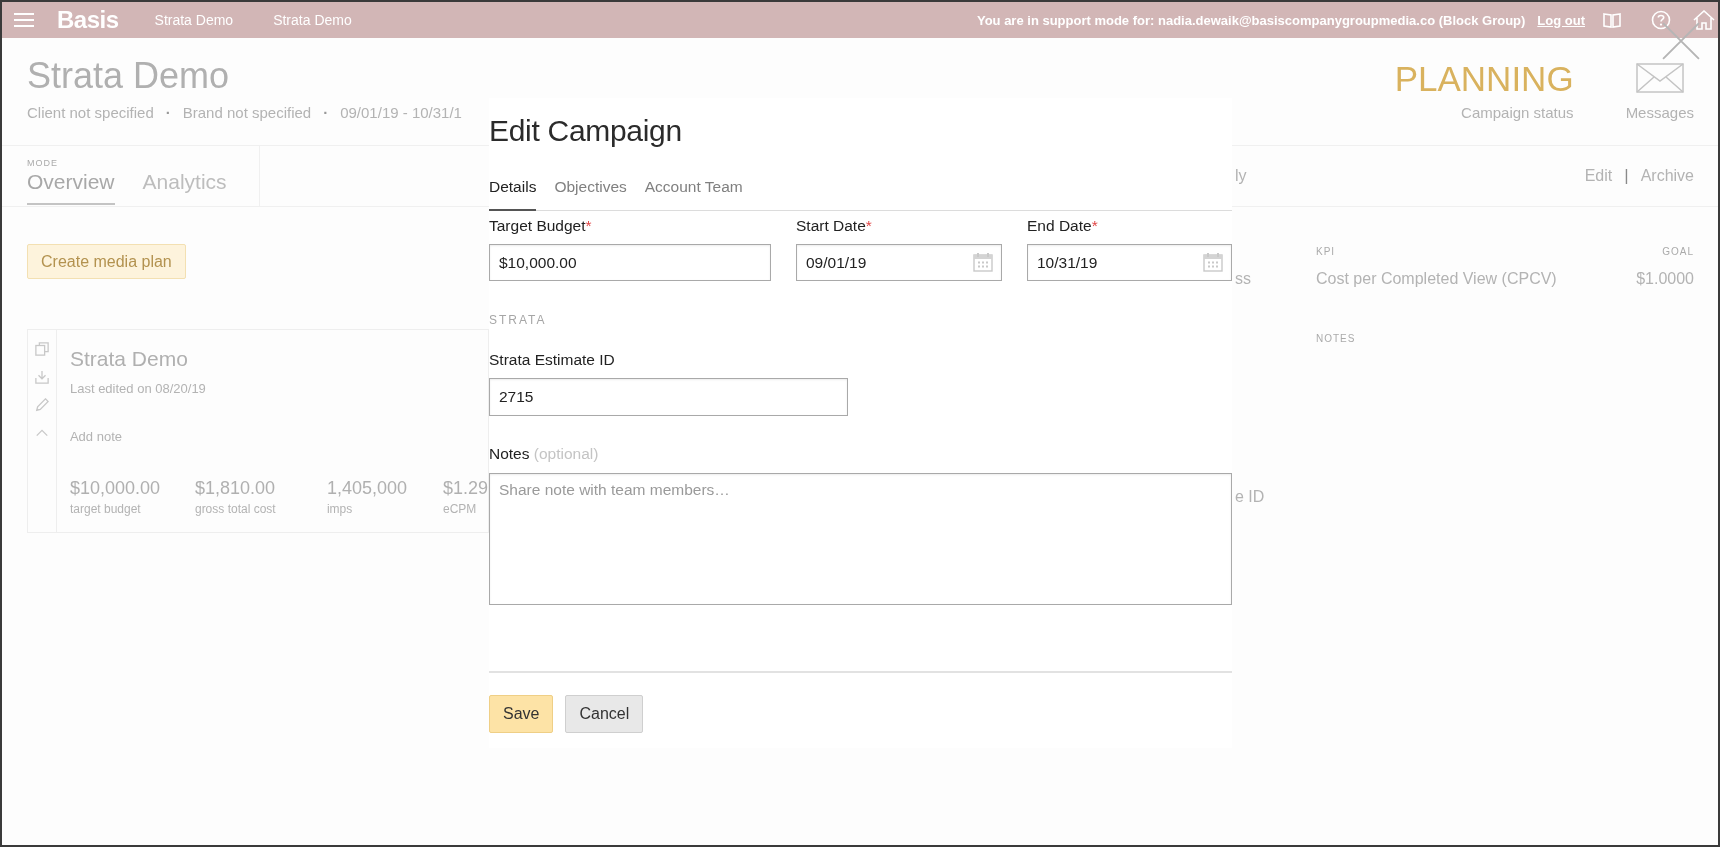  What do you see at coordinates (834, 226) in the screenshot?
I see `field-label: Start Date*` at bounding box center [834, 226].